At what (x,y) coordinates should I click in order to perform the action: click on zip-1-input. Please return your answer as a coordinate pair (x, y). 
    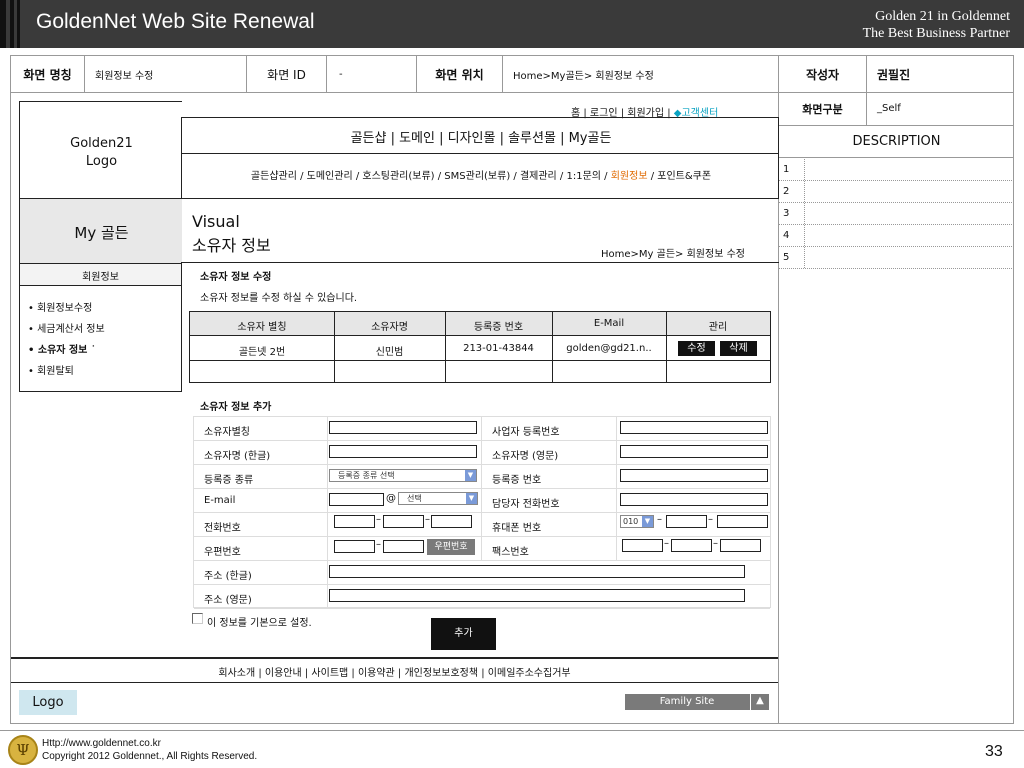
    Looking at the image, I should click on (354, 546).